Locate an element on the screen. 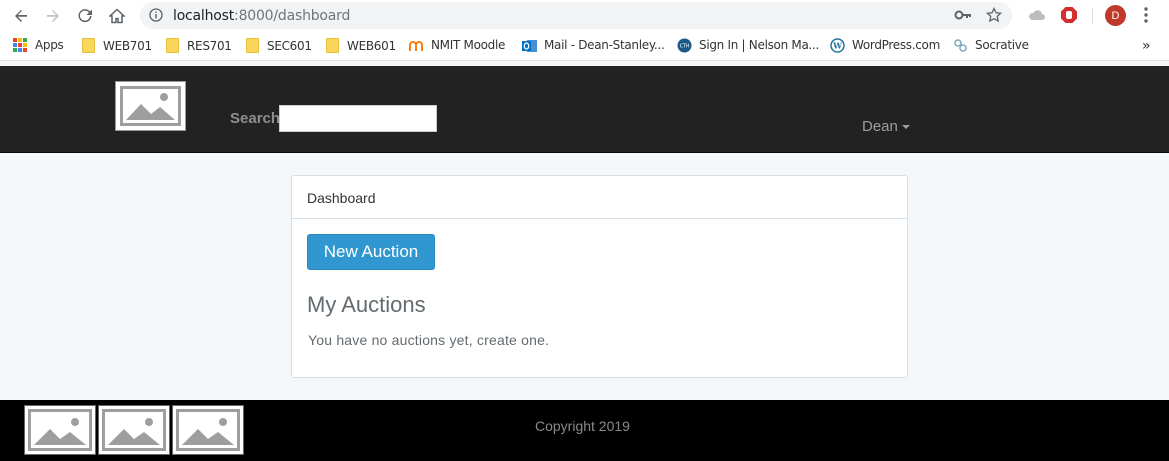 This screenshot has height=461, width=1169. site-icon: CTH is located at coordinates (684, 45).